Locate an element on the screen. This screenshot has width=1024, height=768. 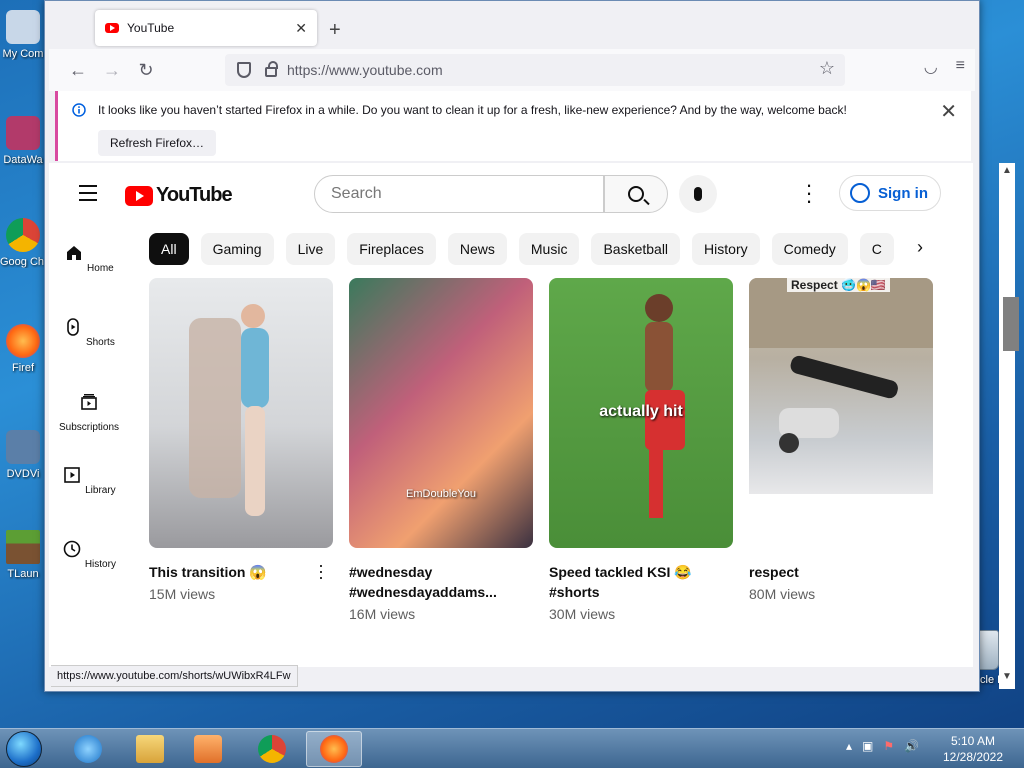
taskbar-firefox is located at coordinates (334, 749).